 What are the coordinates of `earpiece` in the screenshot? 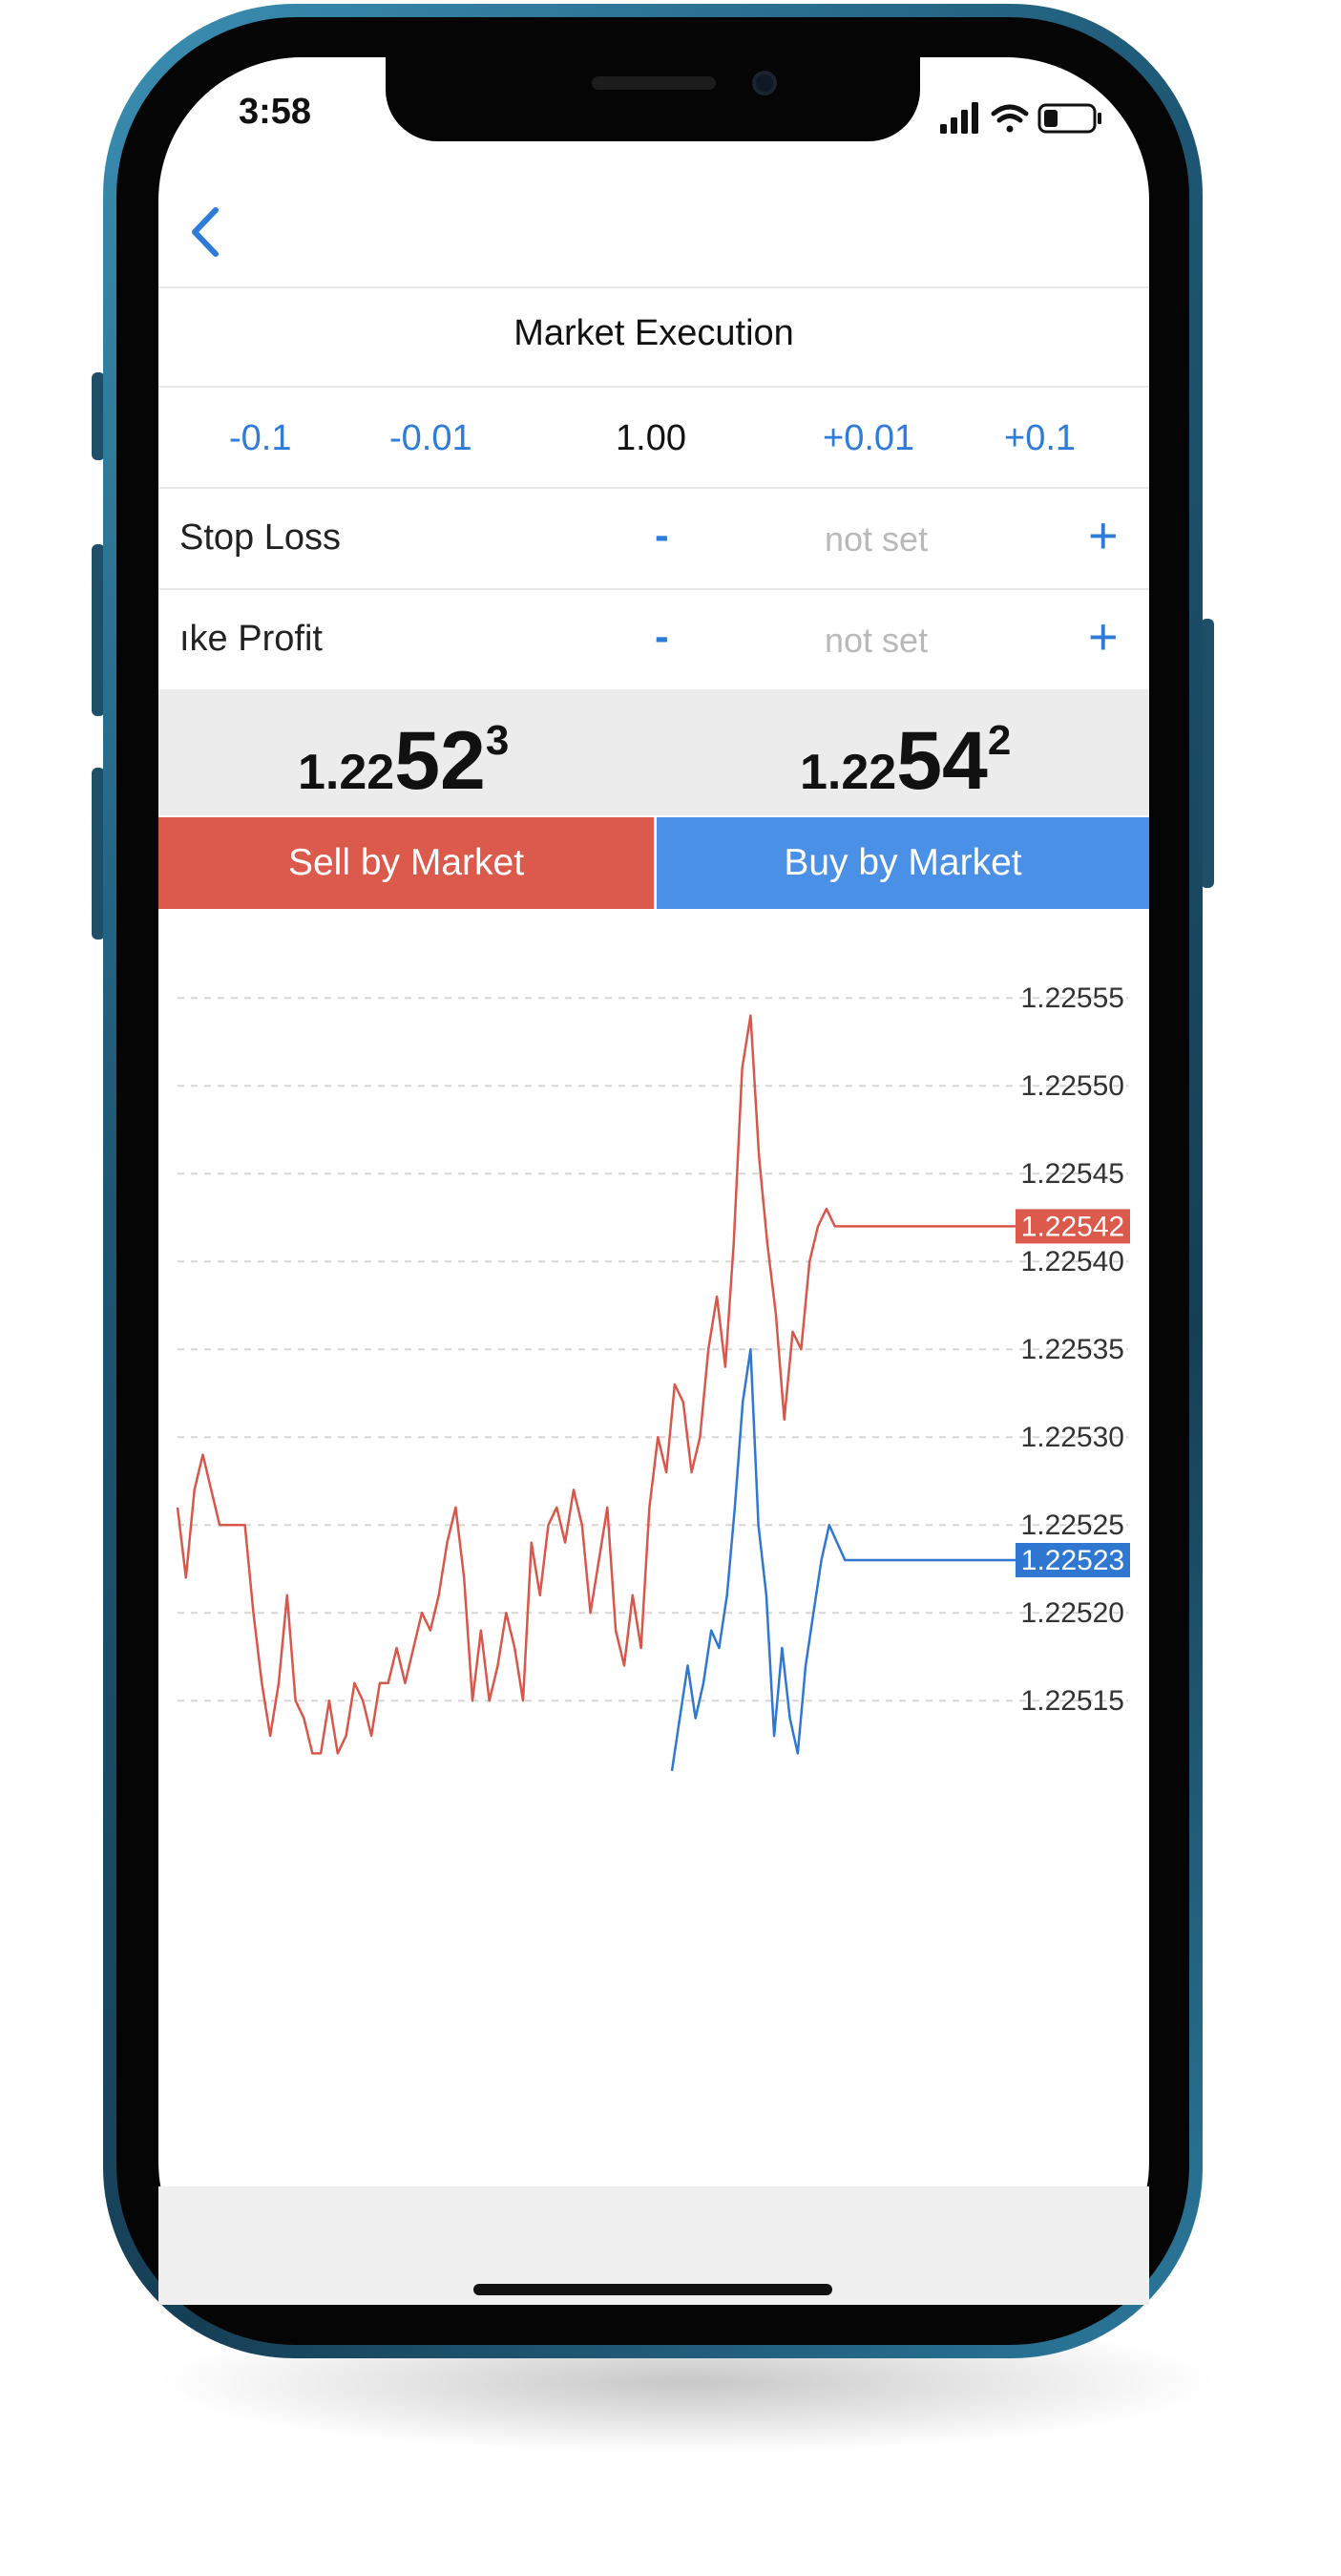 It's located at (654, 83).